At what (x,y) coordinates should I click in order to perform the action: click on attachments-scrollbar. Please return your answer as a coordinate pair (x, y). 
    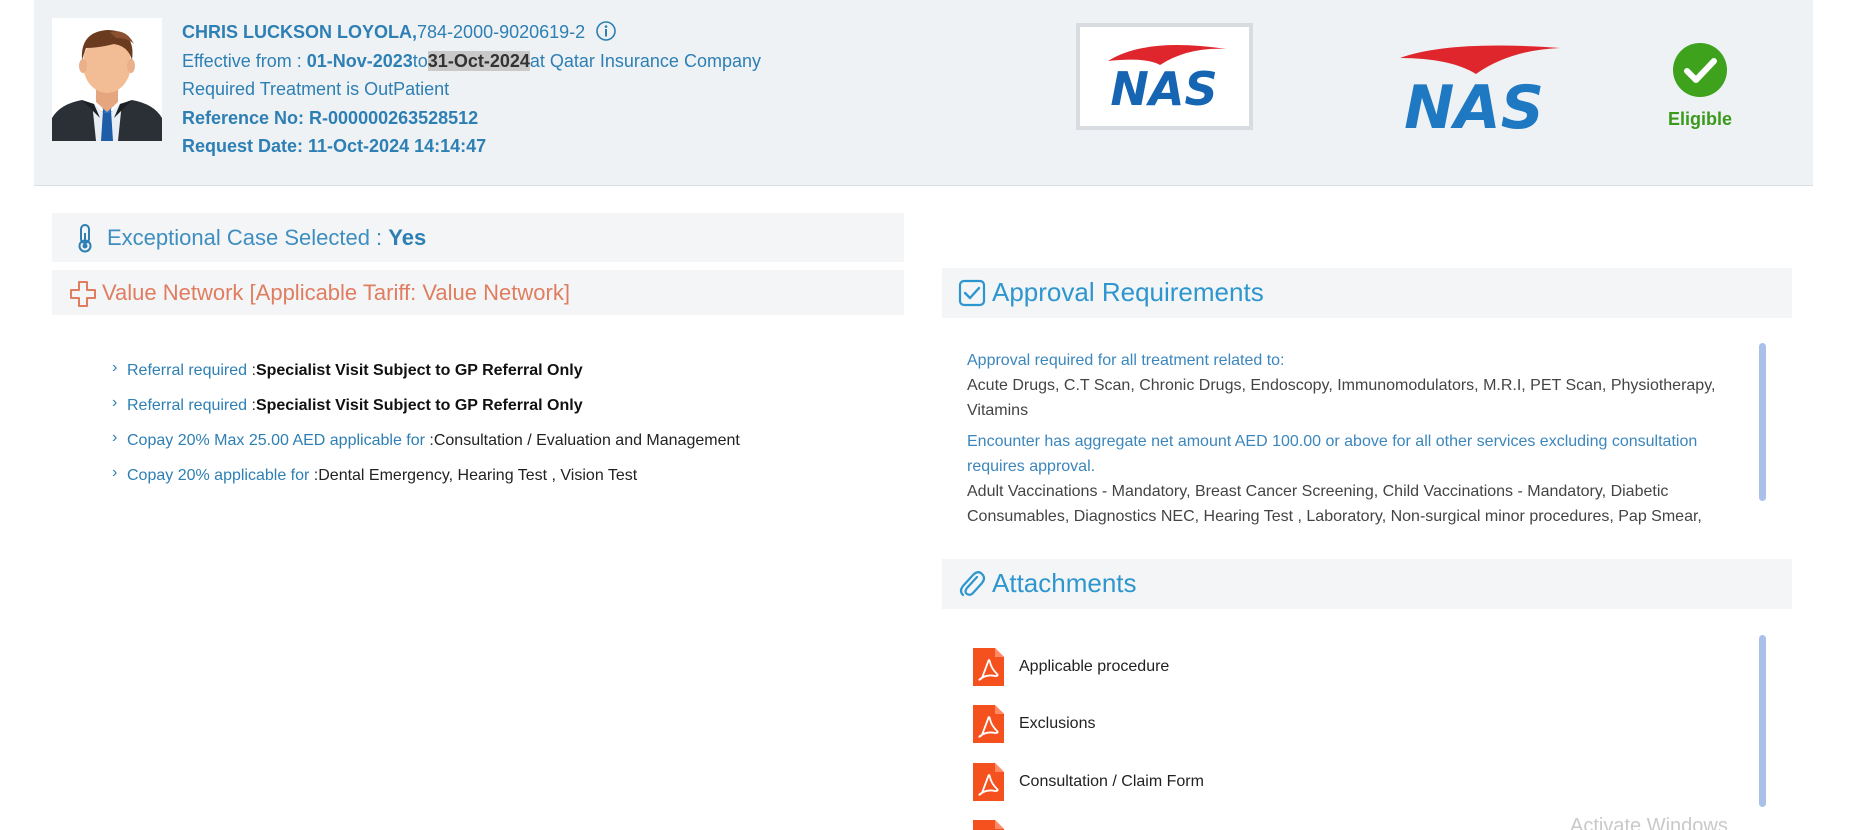
    Looking at the image, I should click on (1762, 721).